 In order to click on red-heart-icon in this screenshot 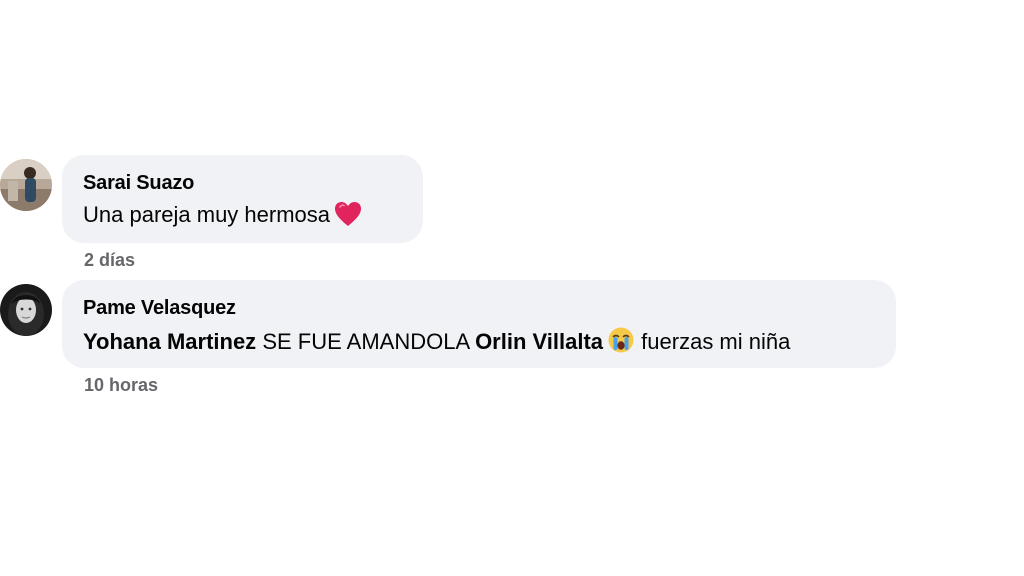, I will do `click(348, 214)`.